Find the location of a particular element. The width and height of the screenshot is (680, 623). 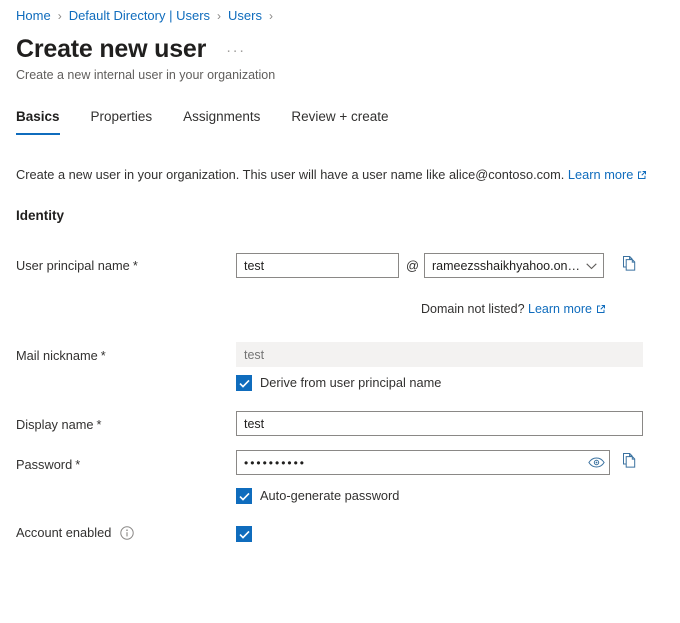

tab-assignments: Assignments is located at coordinates (221, 121).